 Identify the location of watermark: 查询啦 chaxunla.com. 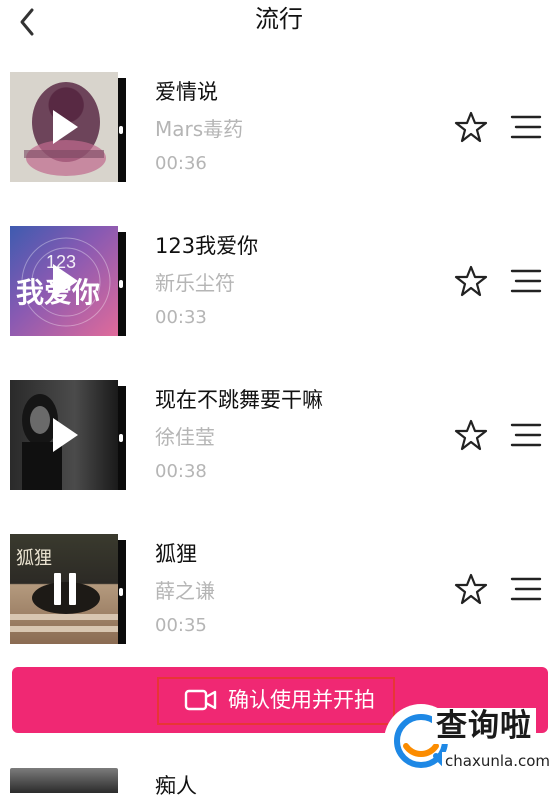
(469, 741).